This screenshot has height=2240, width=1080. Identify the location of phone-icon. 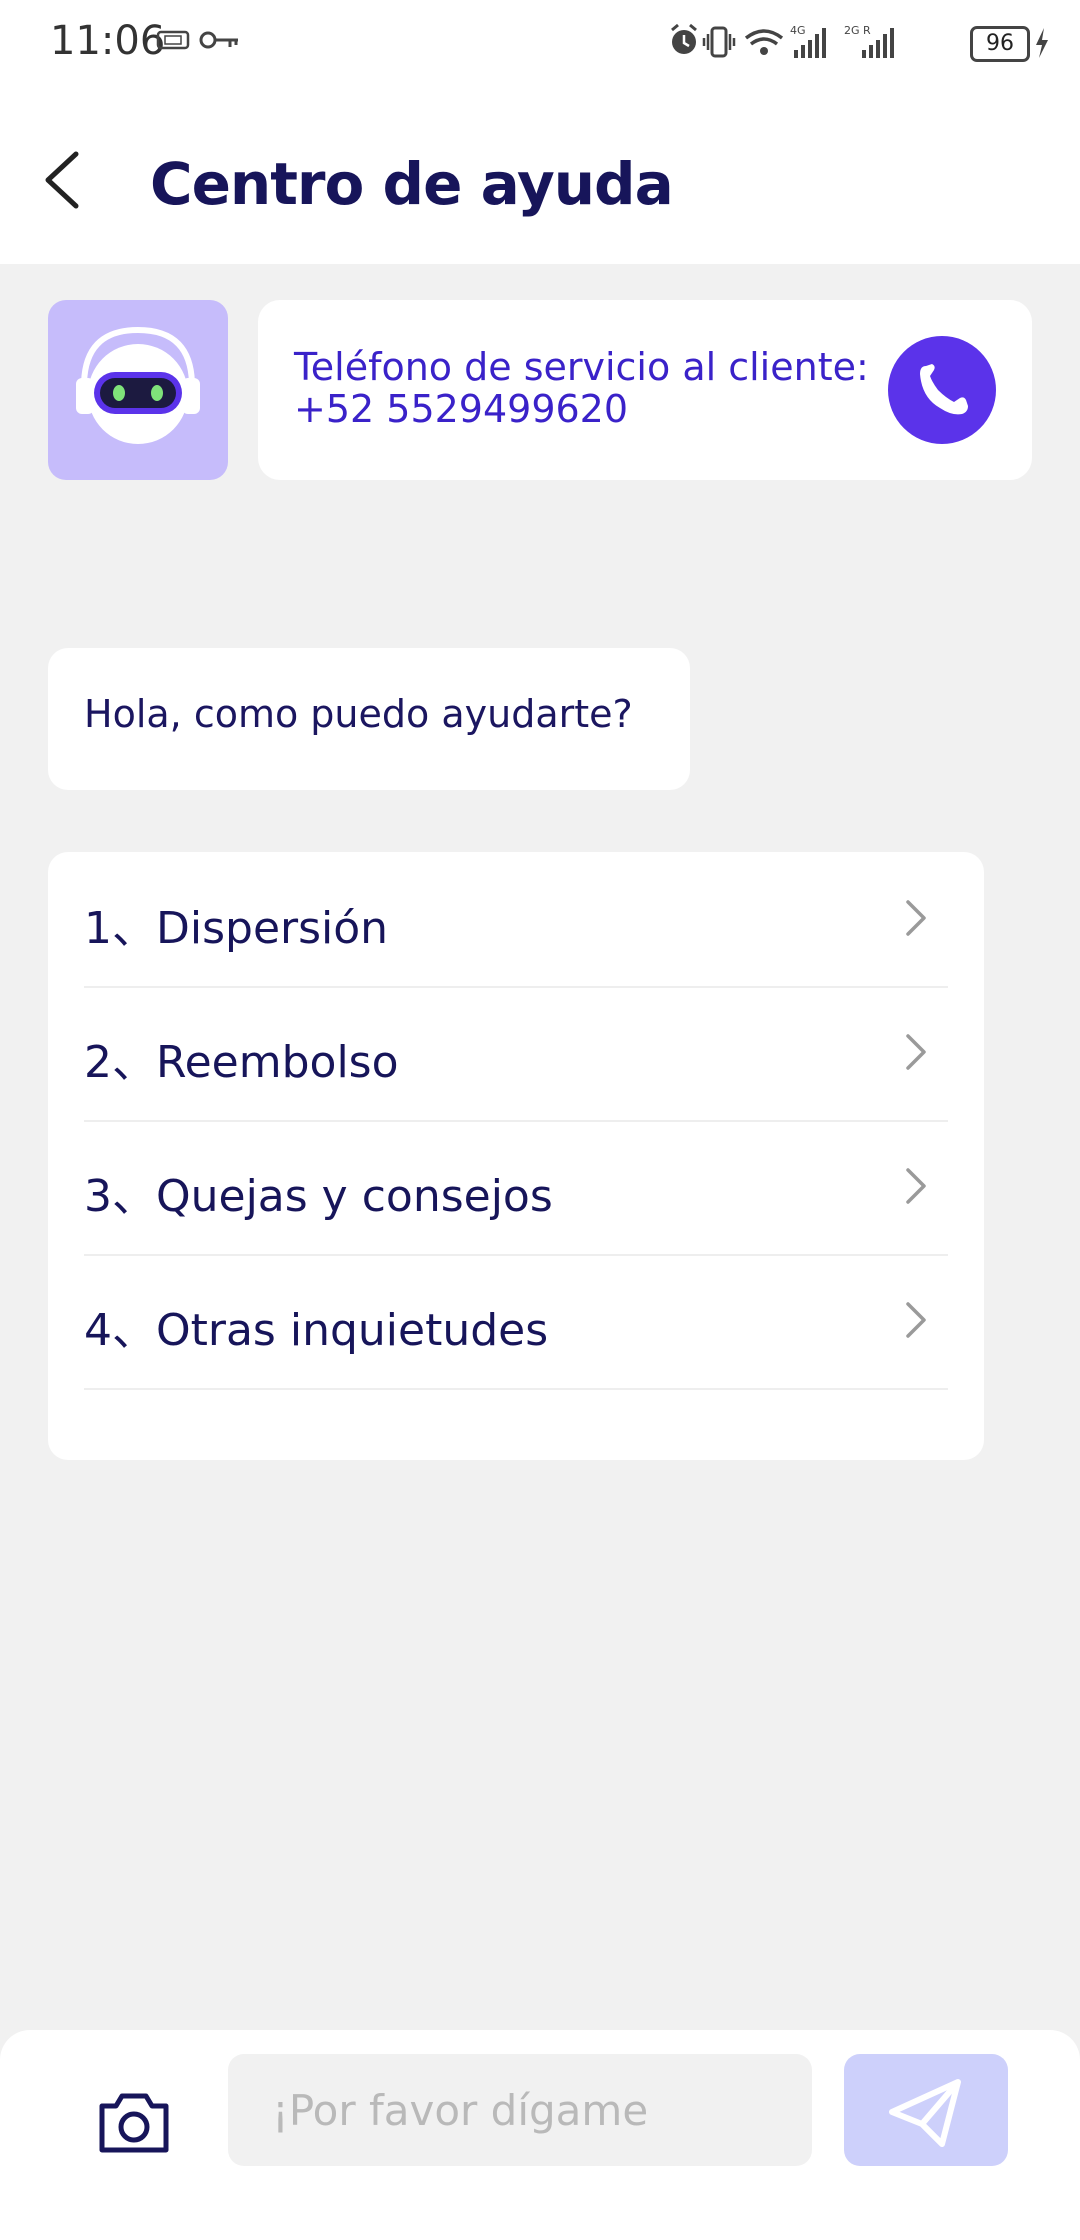
(944, 389).